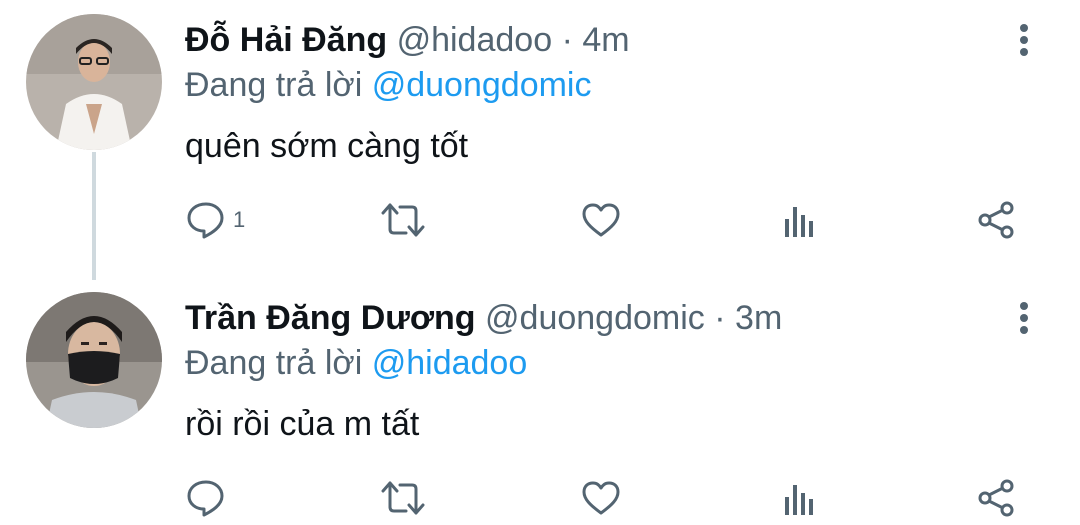 Image resolution: width=1080 pixels, height=525 pixels. I want to click on action-bar, so click(540, 498).